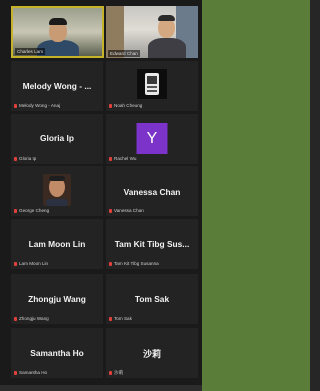  I want to click on name-plate-label: Edward Chan, so click(124, 53).